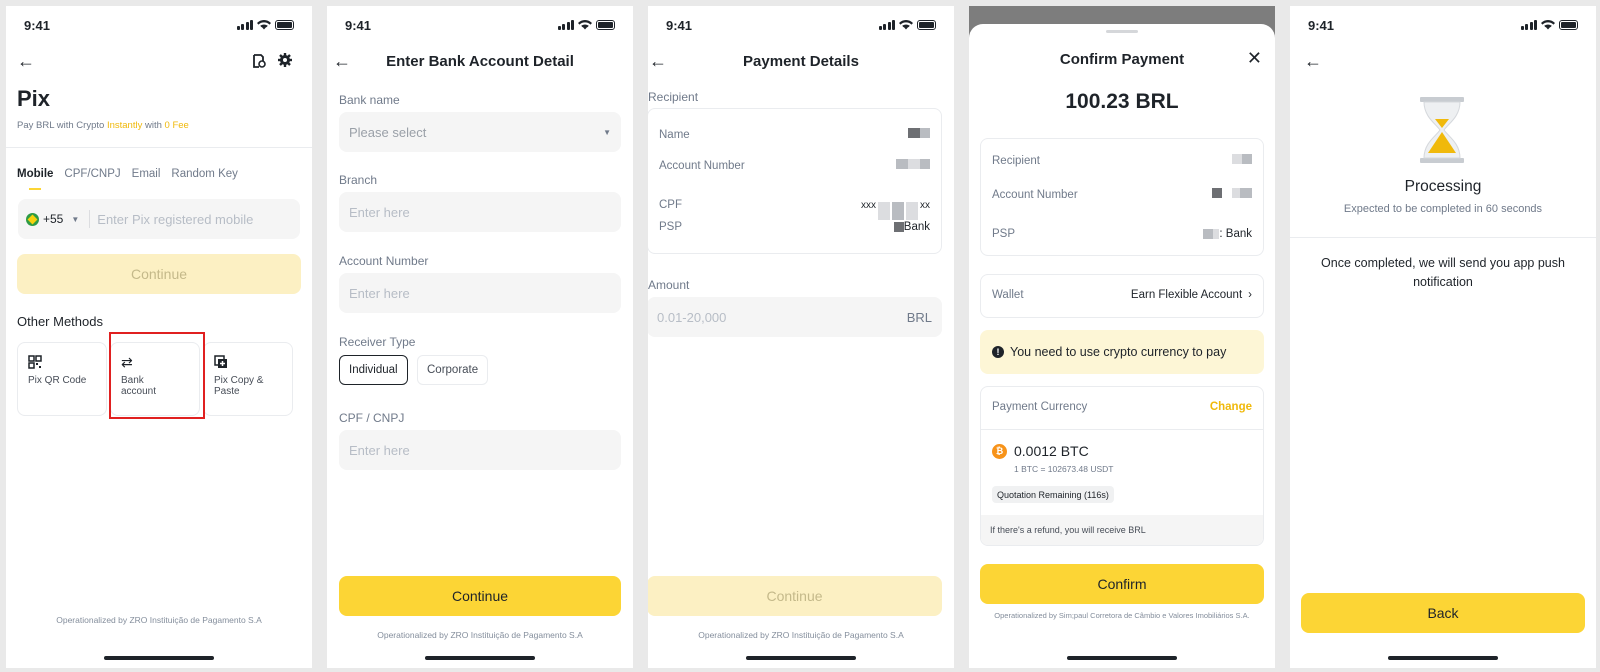 The width and height of the screenshot is (1600, 672). I want to click on cpf-cnpj-label: CPF / CNPJ, so click(372, 418).